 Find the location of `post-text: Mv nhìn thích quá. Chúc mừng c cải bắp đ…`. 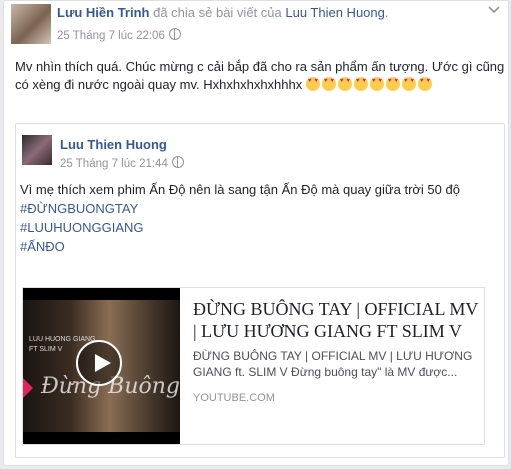

post-text: Mv nhìn thích quá. Chúc mừng c cải bắp đ… is located at coordinates (260, 76).